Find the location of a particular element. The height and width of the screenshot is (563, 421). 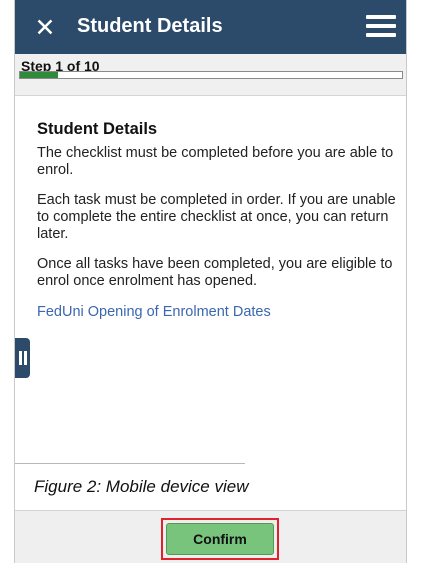

enrolment-dates-link: FedUni Opening of Enrolment Dates is located at coordinates (154, 312).